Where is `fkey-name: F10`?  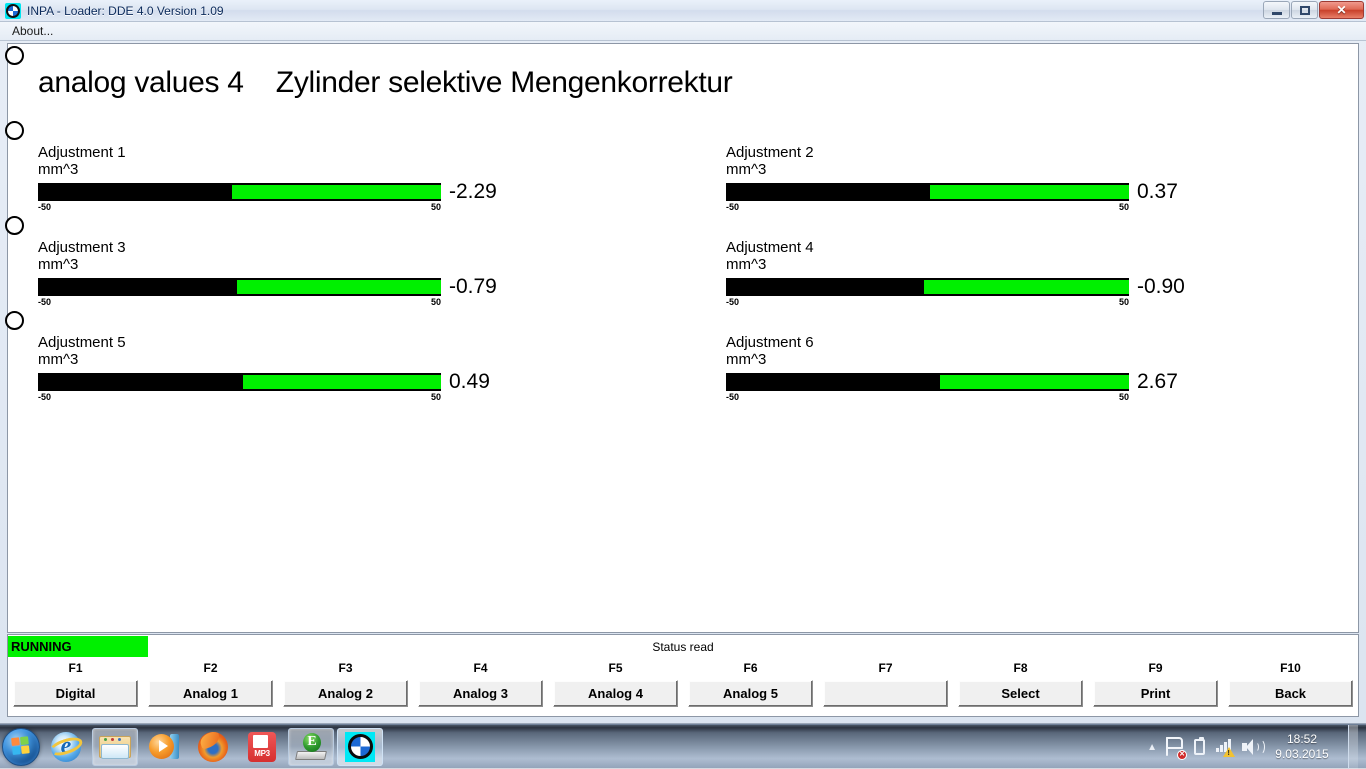
fkey-name: F10 is located at coordinates (1290, 668).